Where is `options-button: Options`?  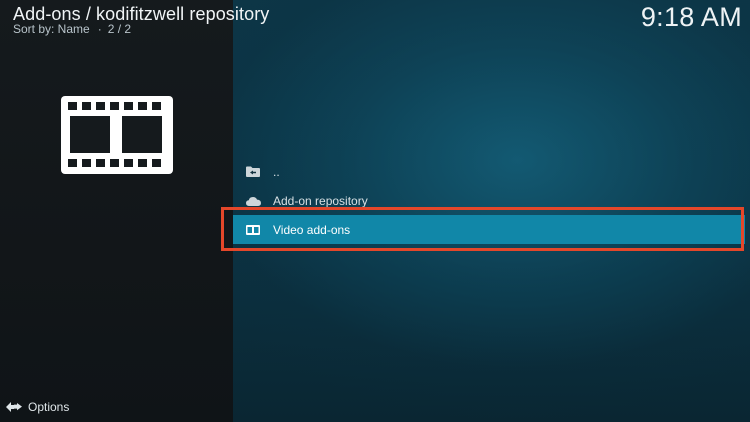
options-button: Options is located at coordinates (37, 407).